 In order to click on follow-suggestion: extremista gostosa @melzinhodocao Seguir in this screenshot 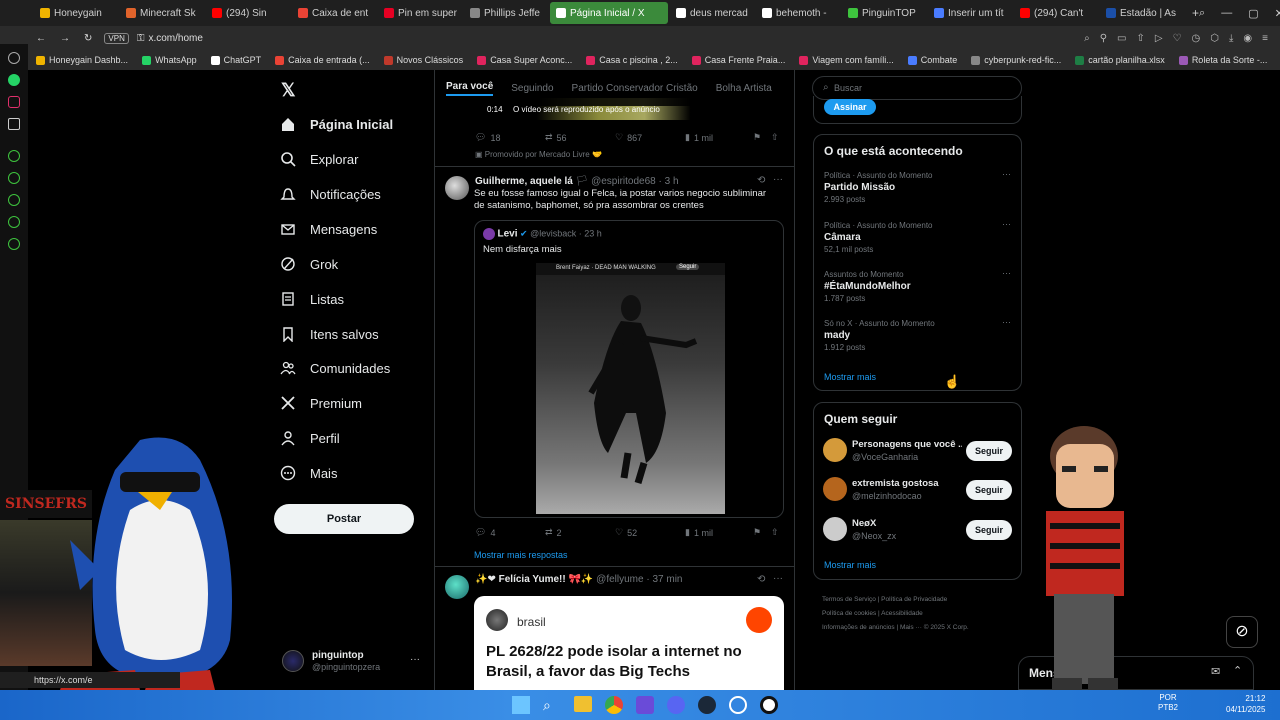, I will do `click(917, 490)`.